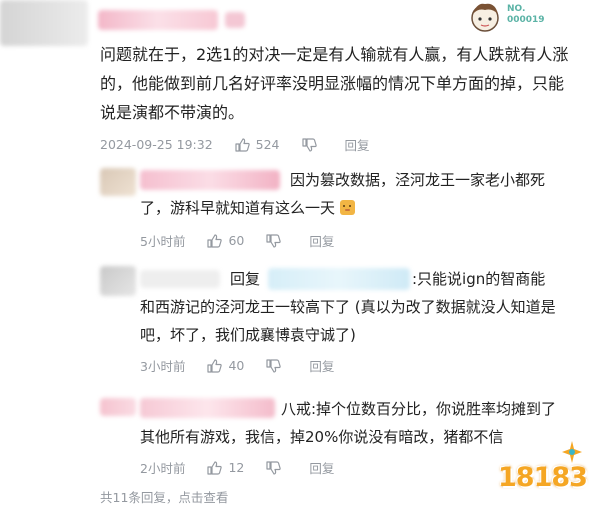  I want to click on reply-3-like-button: 12, so click(225, 467).